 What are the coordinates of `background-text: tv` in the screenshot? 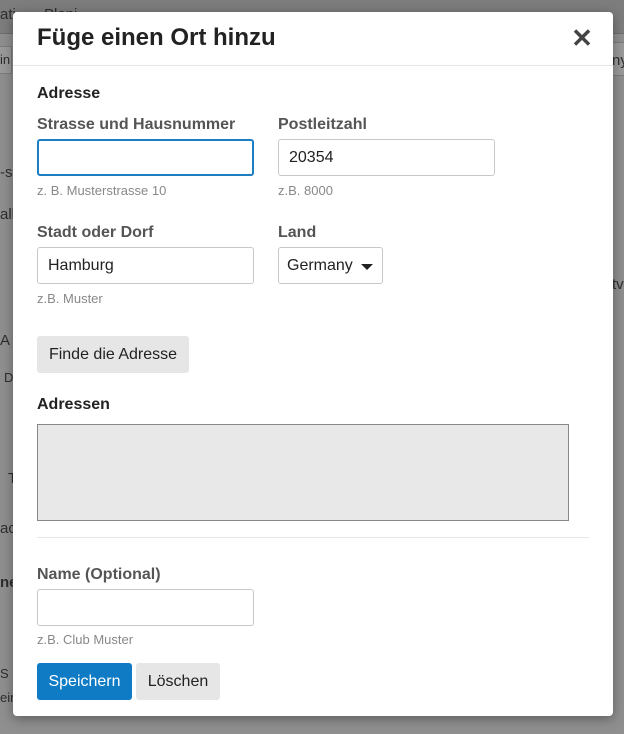 It's located at (618, 284).